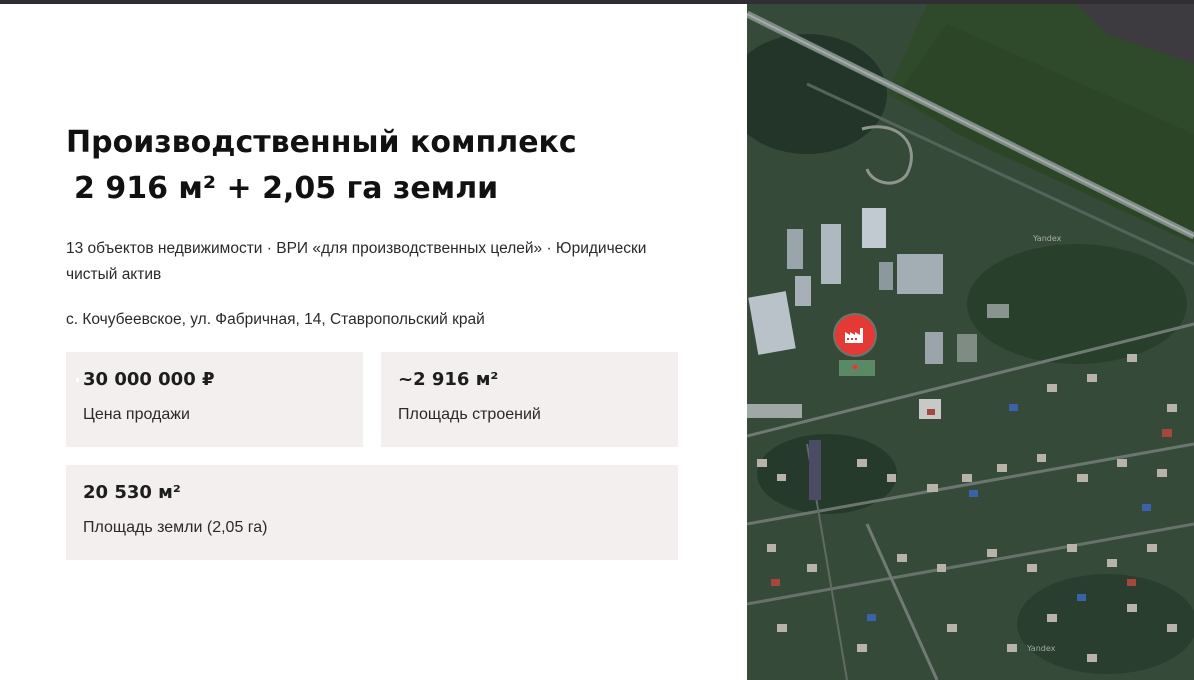 The width and height of the screenshot is (1194, 680). Describe the element at coordinates (132, 492) in the screenshot. I see `land-area-value: 20 530 м²` at that location.